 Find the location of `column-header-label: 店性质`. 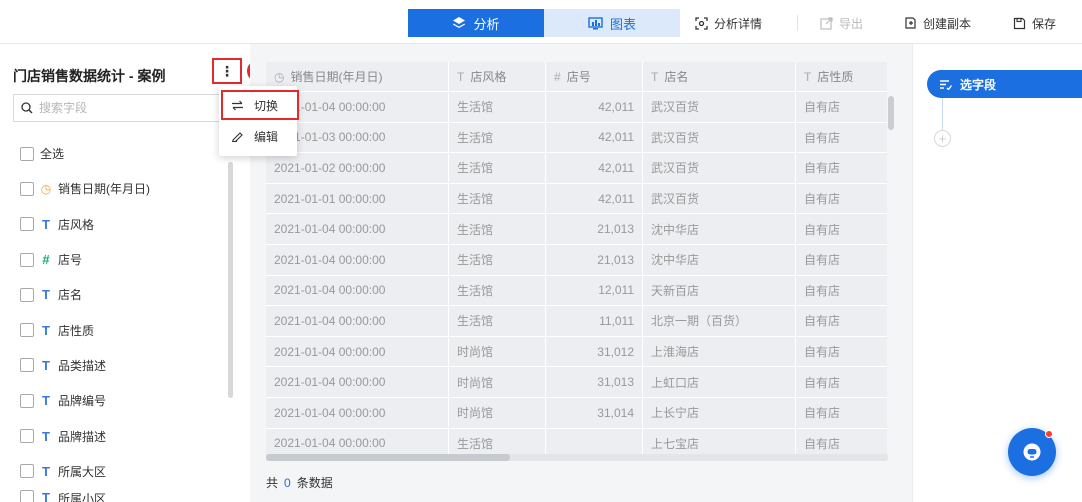

column-header-label: 店性质 is located at coordinates (835, 77).